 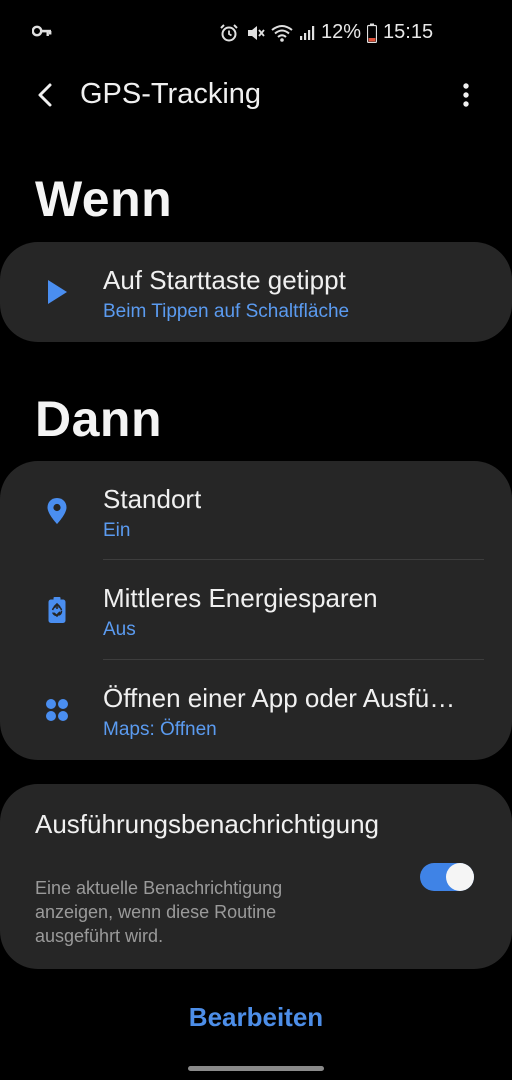 I want to click on signal-icon, so click(x=307, y=33).